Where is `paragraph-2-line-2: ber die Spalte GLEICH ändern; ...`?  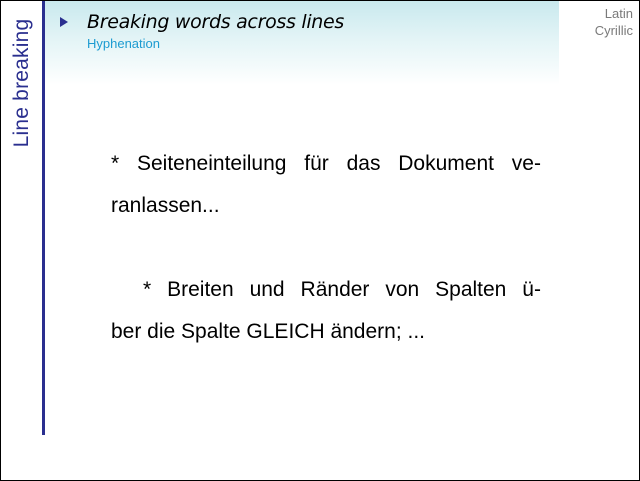 paragraph-2-line-2: ber die Spalte GLEICH ändern; ... is located at coordinates (268, 331).